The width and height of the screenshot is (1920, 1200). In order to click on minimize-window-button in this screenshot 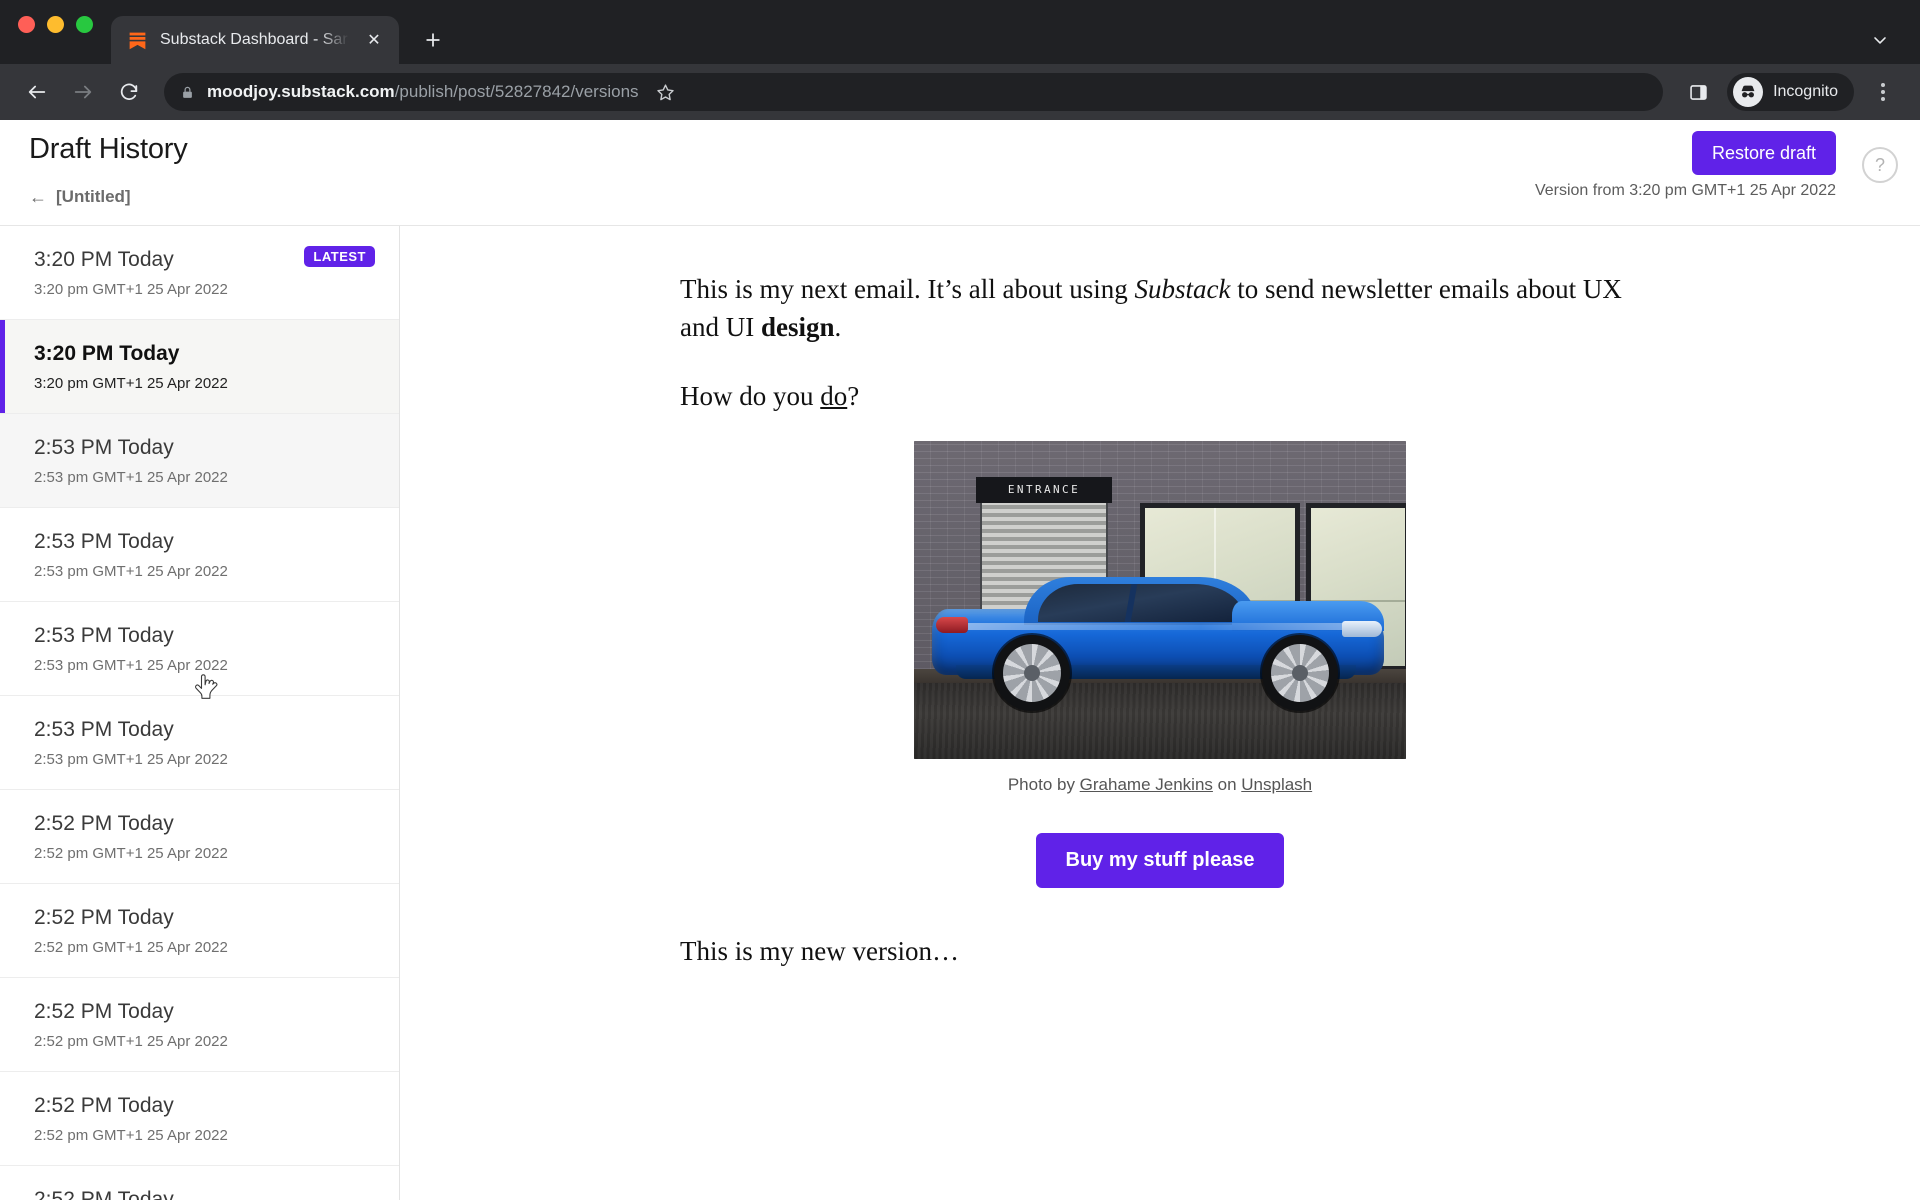, I will do `click(55, 24)`.